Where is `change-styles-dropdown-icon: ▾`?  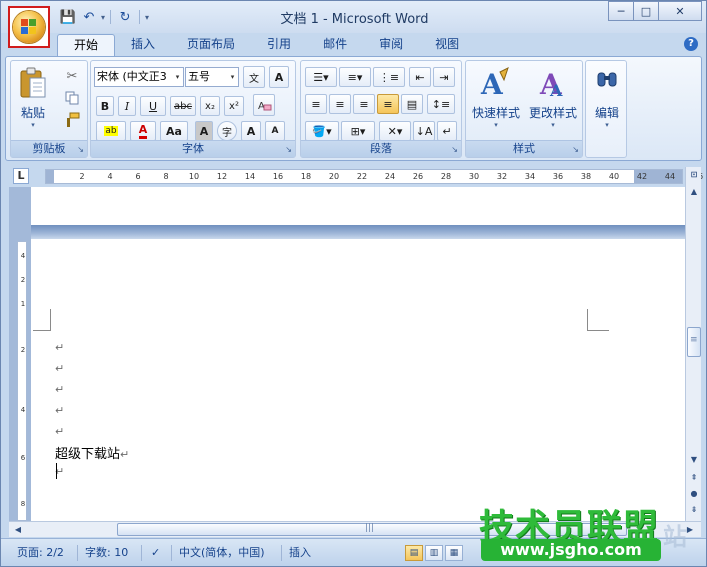
change-styles-dropdown-icon: ▾ is located at coordinates (553, 125).